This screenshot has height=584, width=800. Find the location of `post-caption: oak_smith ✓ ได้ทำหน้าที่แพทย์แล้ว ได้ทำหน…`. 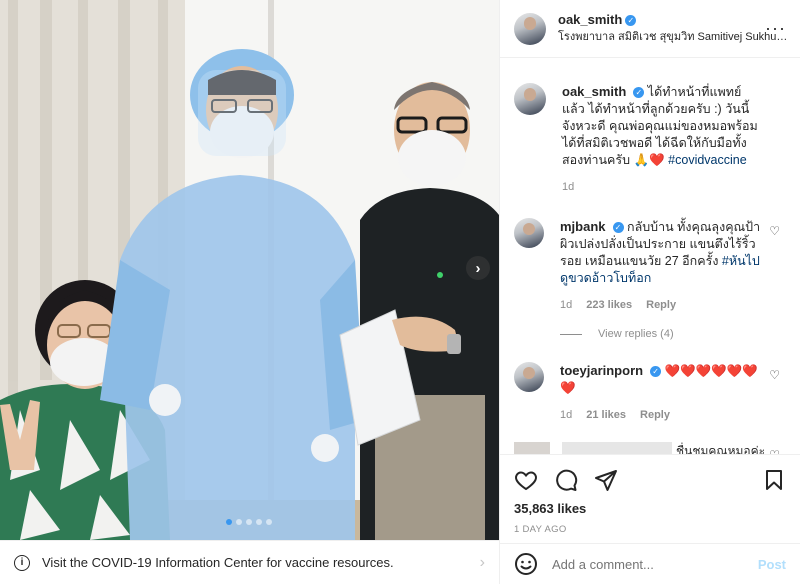

post-caption: oak_smith ✓ ได้ทำหน้าที่แพทย์แล้ว ได้ทำหน… is located at coordinates (650, 139).